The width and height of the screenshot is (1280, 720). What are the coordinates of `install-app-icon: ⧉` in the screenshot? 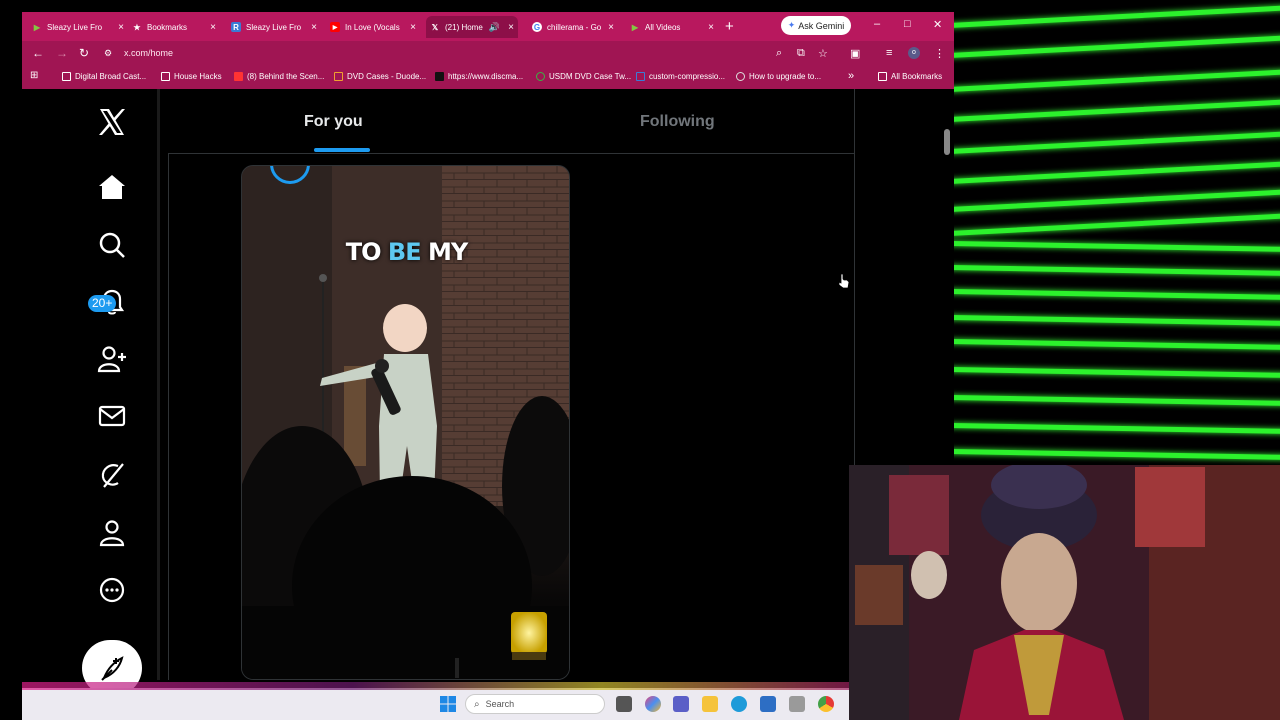 It's located at (801, 53).